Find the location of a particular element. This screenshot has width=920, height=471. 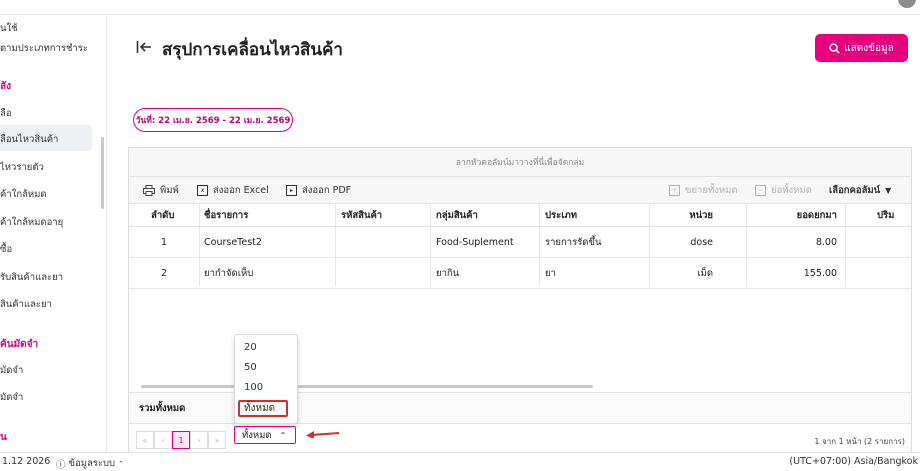

page-size-dropdown: 20 50 100 ทั้งหมด is located at coordinates (266, 379).